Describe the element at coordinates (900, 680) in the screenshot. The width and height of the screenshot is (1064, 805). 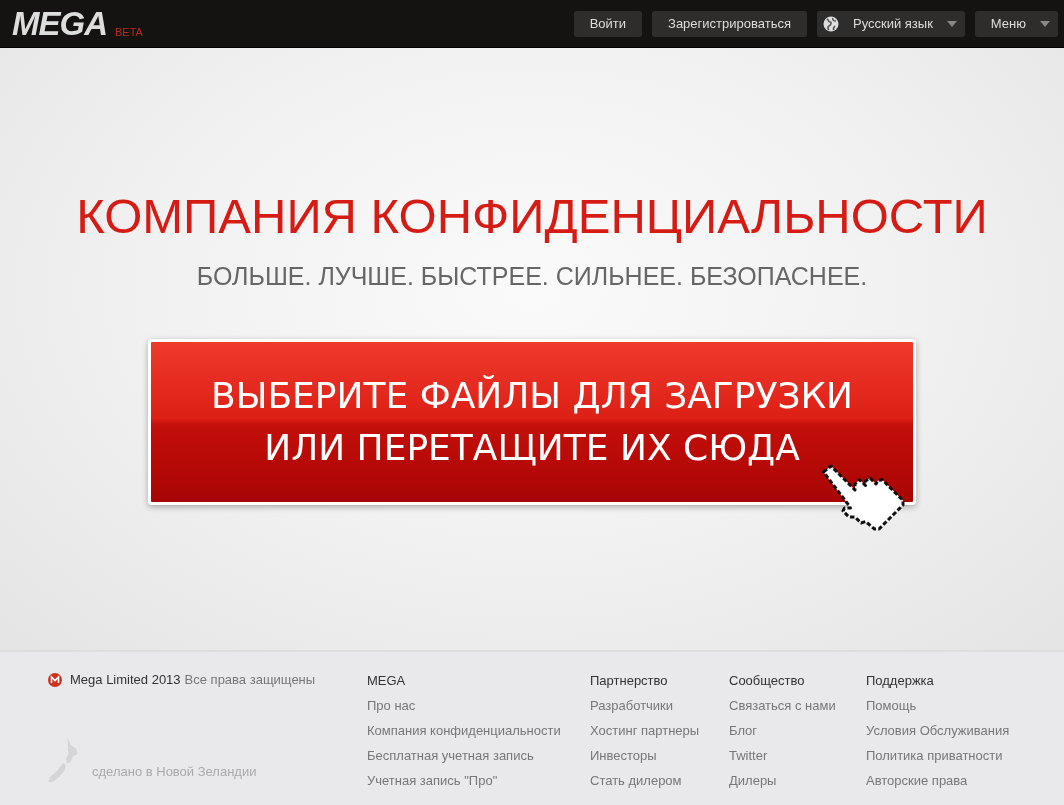
I see `footer-heading: Поддержка` at that location.